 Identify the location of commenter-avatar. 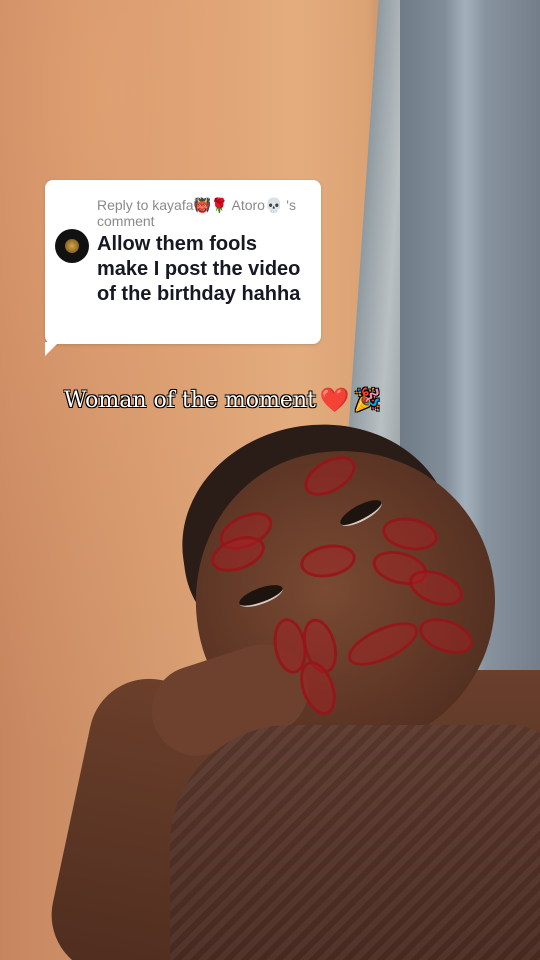
(72, 246).